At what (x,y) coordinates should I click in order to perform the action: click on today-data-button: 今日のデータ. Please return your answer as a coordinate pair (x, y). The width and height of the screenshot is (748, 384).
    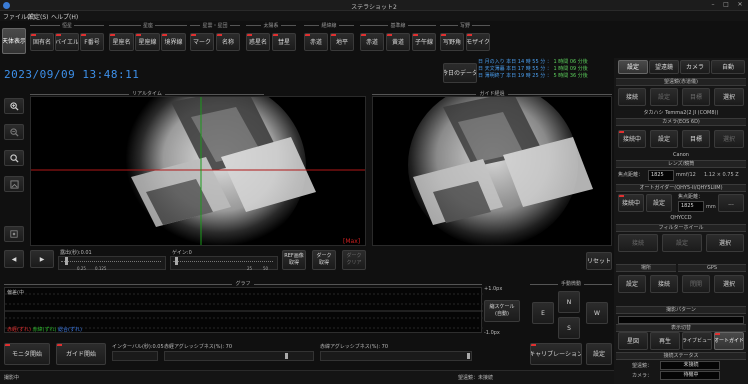
    Looking at the image, I should click on (460, 73).